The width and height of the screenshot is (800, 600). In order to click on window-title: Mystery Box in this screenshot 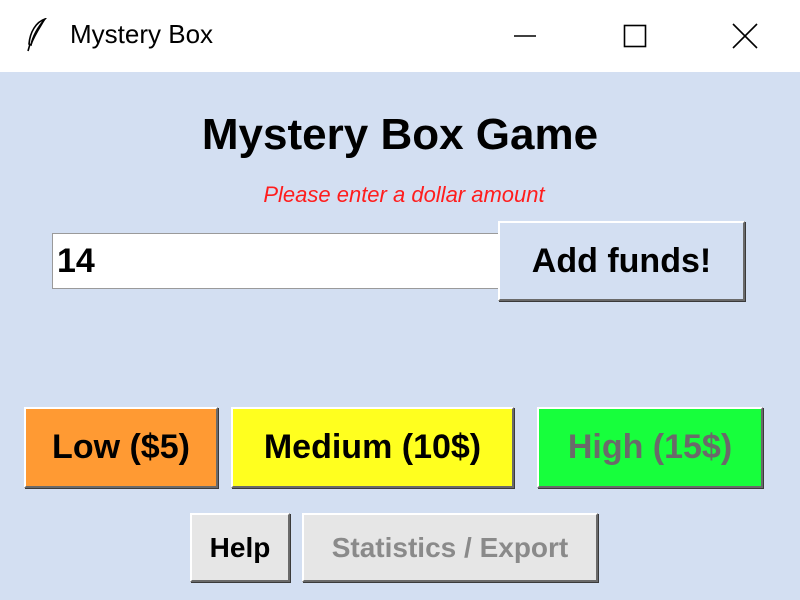, I will do `click(142, 34)`.